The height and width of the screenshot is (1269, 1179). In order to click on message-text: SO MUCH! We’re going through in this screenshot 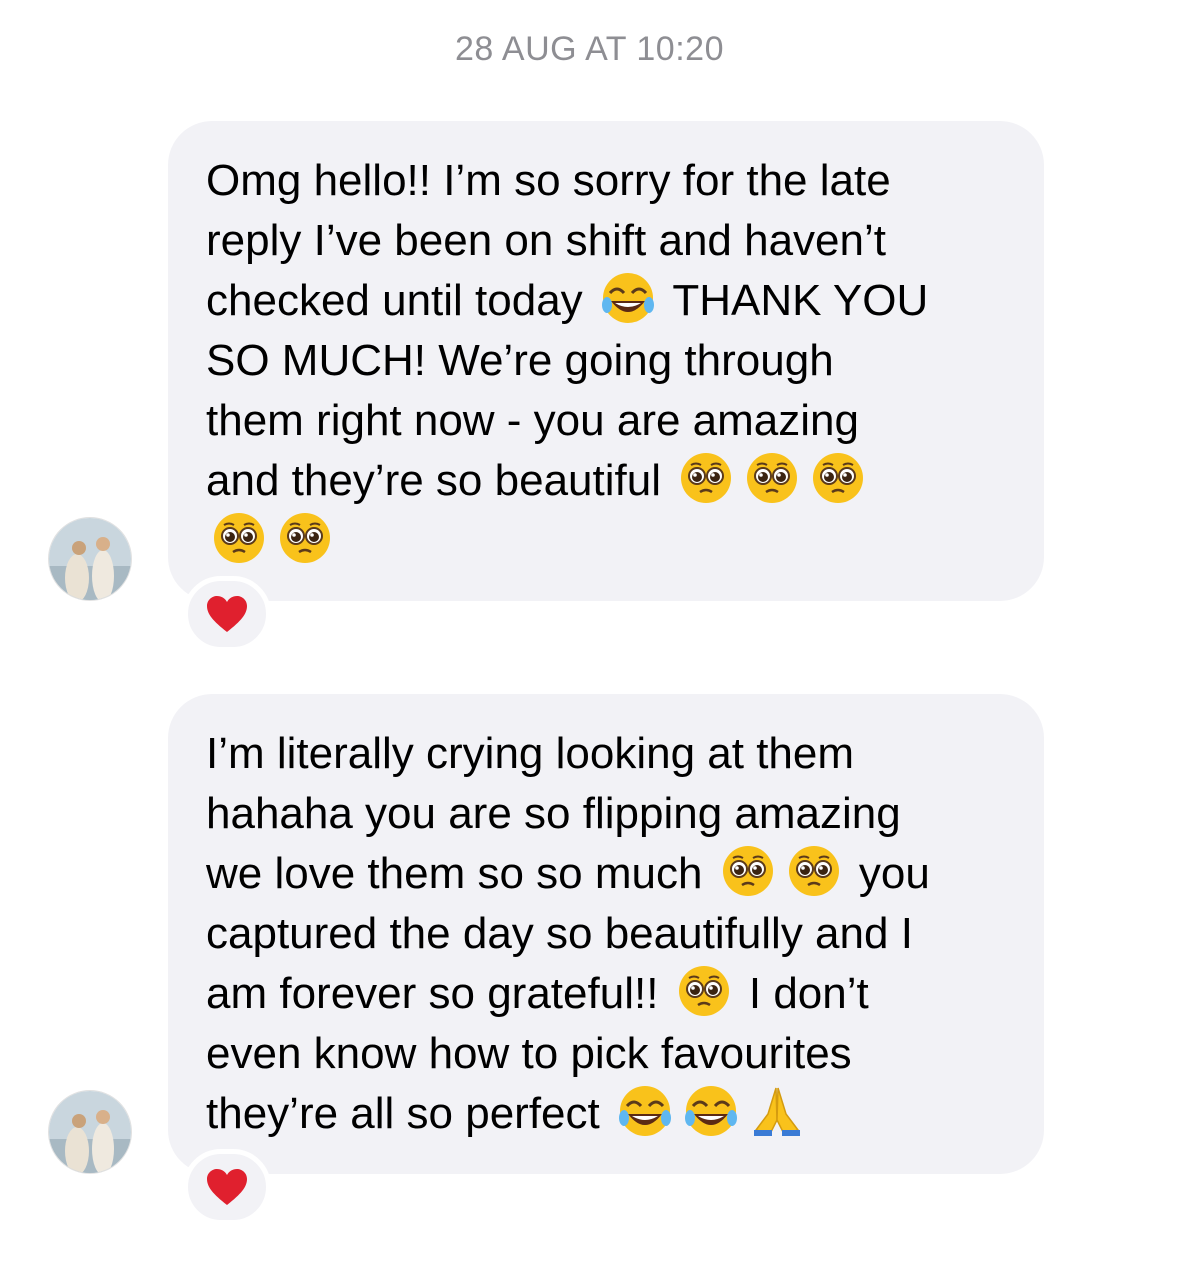, I will do `click(520, 360)`.